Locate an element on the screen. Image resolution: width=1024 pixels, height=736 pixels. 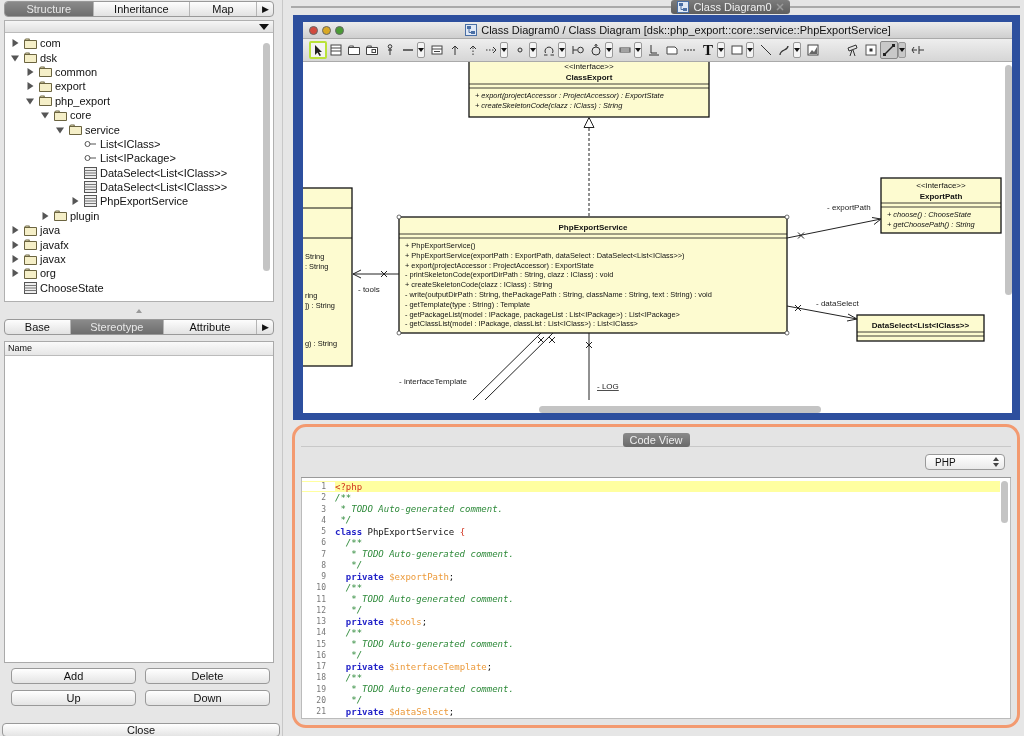
tab: Structure is located at coordinates (49, 9).